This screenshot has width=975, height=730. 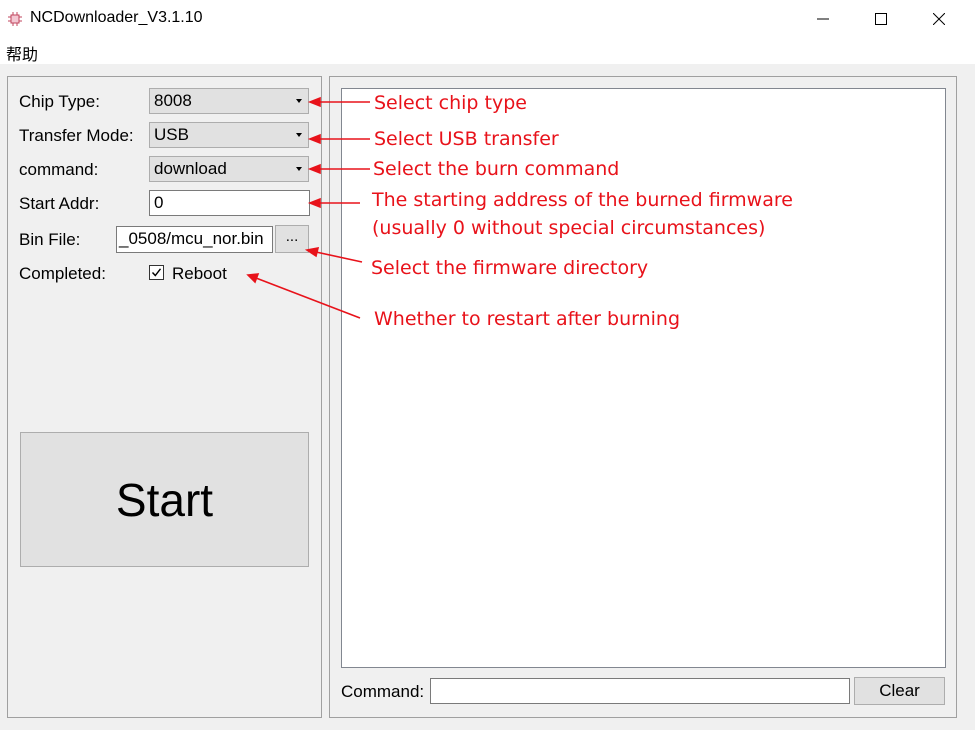 I want to click on annotation-chip: Select chip type, so click(x=450, y=103).